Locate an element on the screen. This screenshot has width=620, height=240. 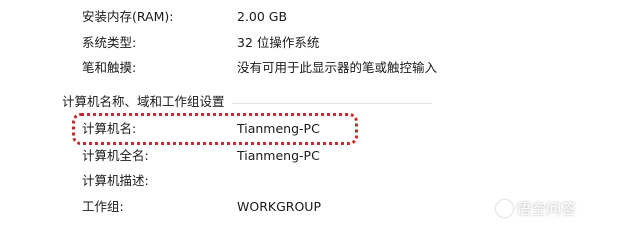
pen-touch-row: 笔和触摸: 没有可用于此显示器的笔或触控输入 is located at coordinates (310, 68).